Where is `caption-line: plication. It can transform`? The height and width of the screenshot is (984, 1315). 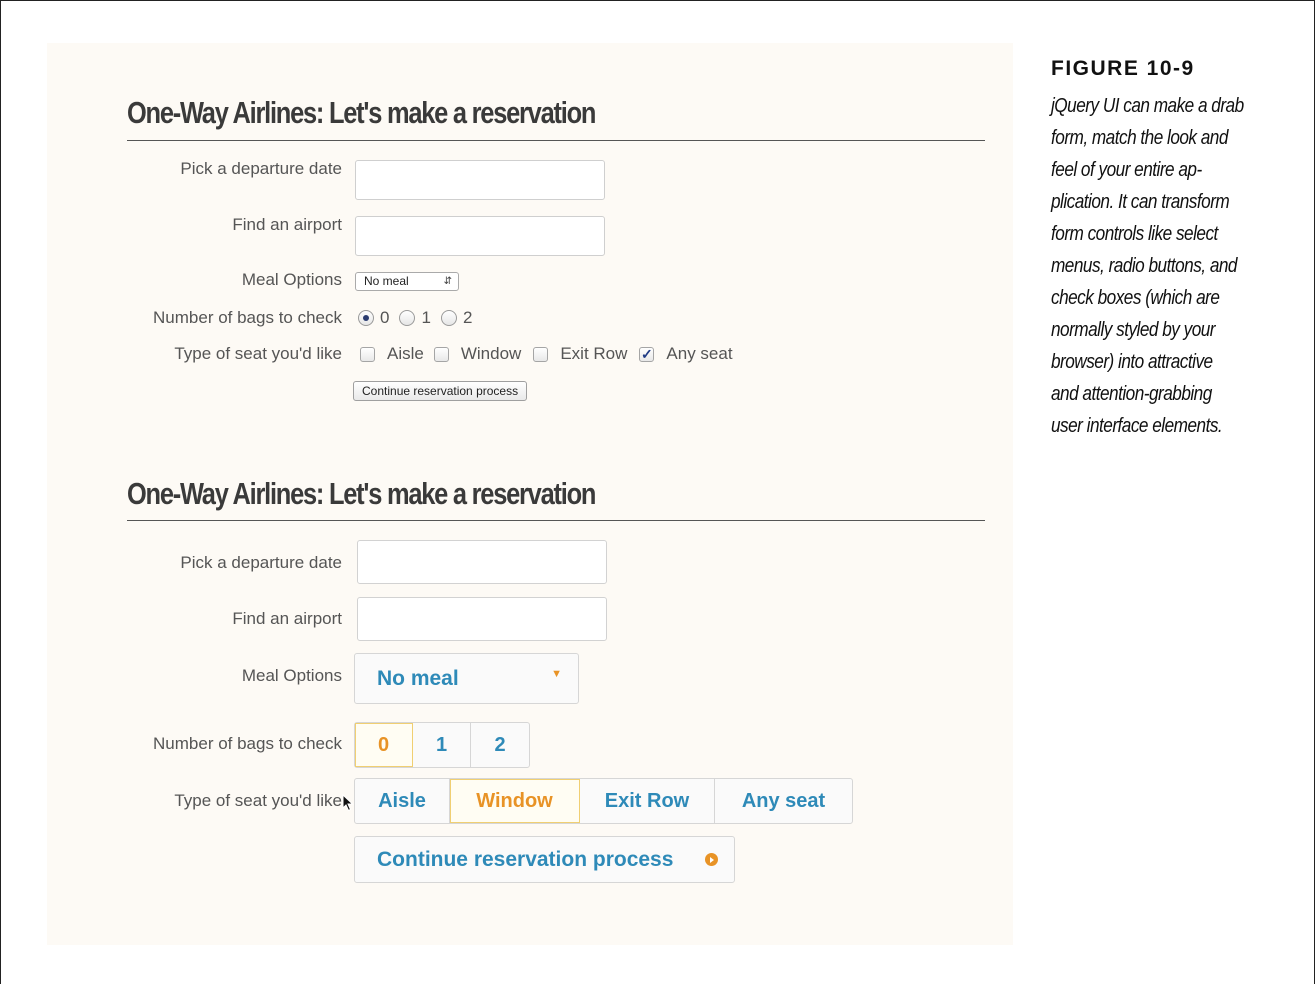
caption-line: plication. It can transform is located at coordinates (1140, 202).